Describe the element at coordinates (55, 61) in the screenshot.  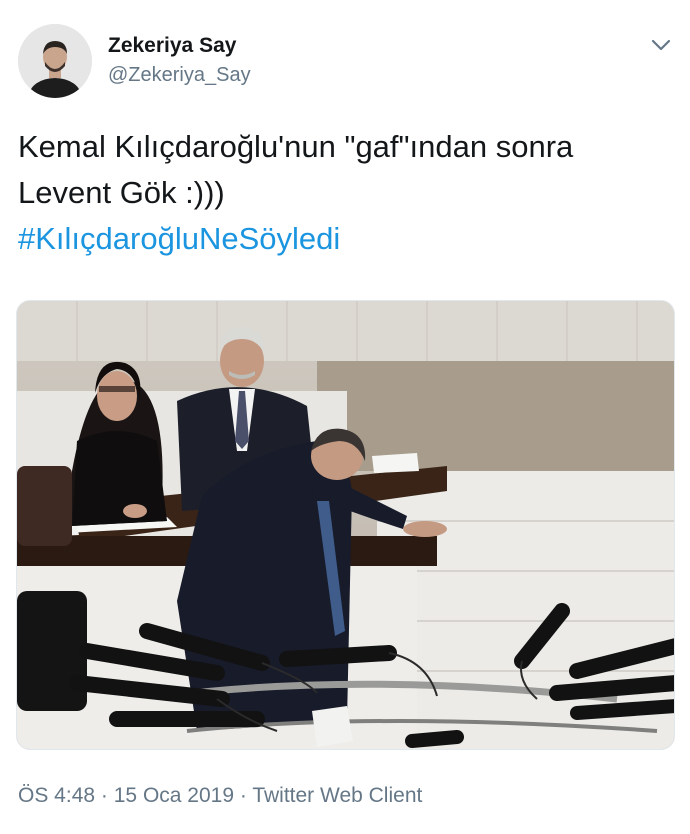
I see `avatar` at that location.